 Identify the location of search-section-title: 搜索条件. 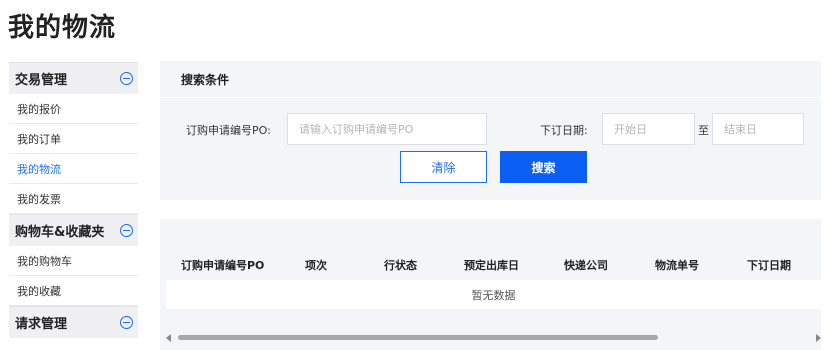
(490, 79).